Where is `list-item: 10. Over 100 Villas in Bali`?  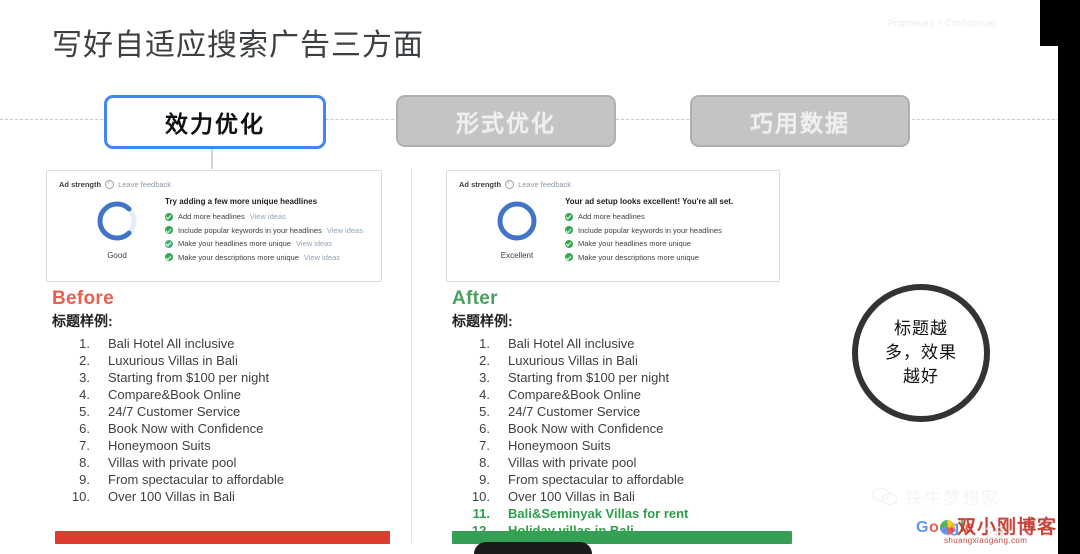 list-item: 10. Over 100 Villas in Bali is located at coordinates (222, 496).